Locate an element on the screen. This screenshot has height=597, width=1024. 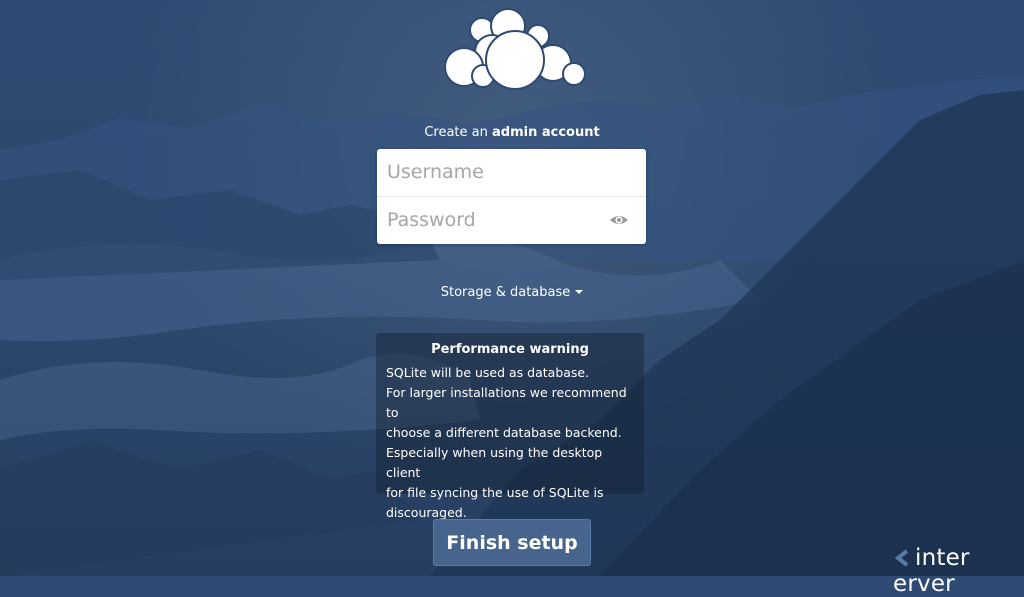
watermark-text-2: erver is located at coordinates (924, 584).